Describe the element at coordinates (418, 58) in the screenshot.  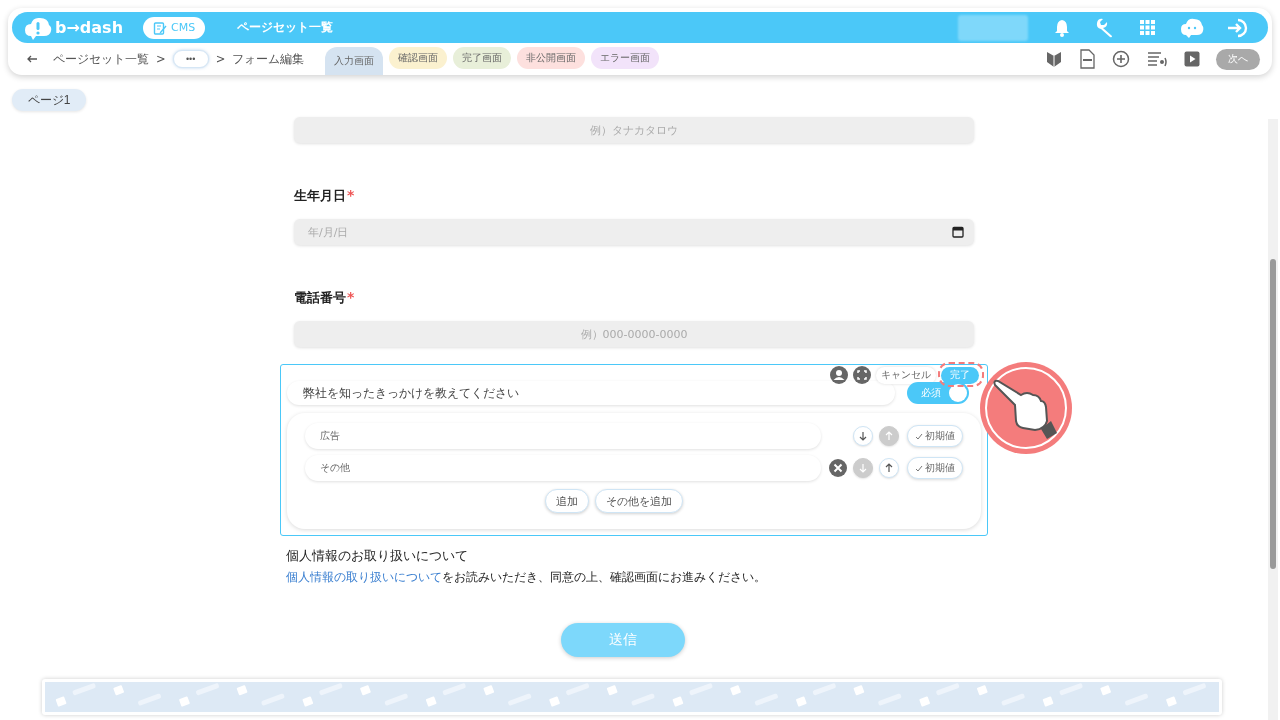
I see `screen-tab: 確認画面` at that location.